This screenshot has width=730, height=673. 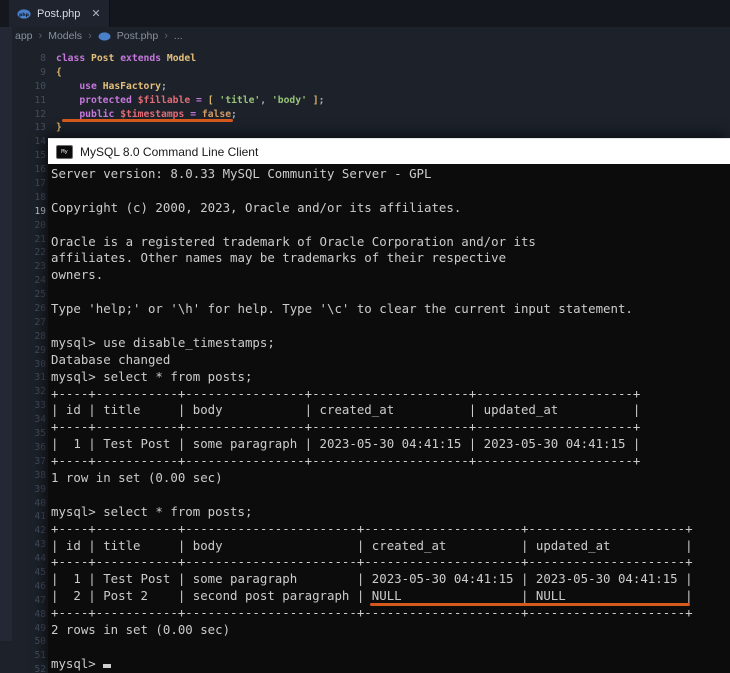 What do you see at coordinates (40, 378) in the screenshot?
I see `line-number: 31` at bounding box center [40, 378].